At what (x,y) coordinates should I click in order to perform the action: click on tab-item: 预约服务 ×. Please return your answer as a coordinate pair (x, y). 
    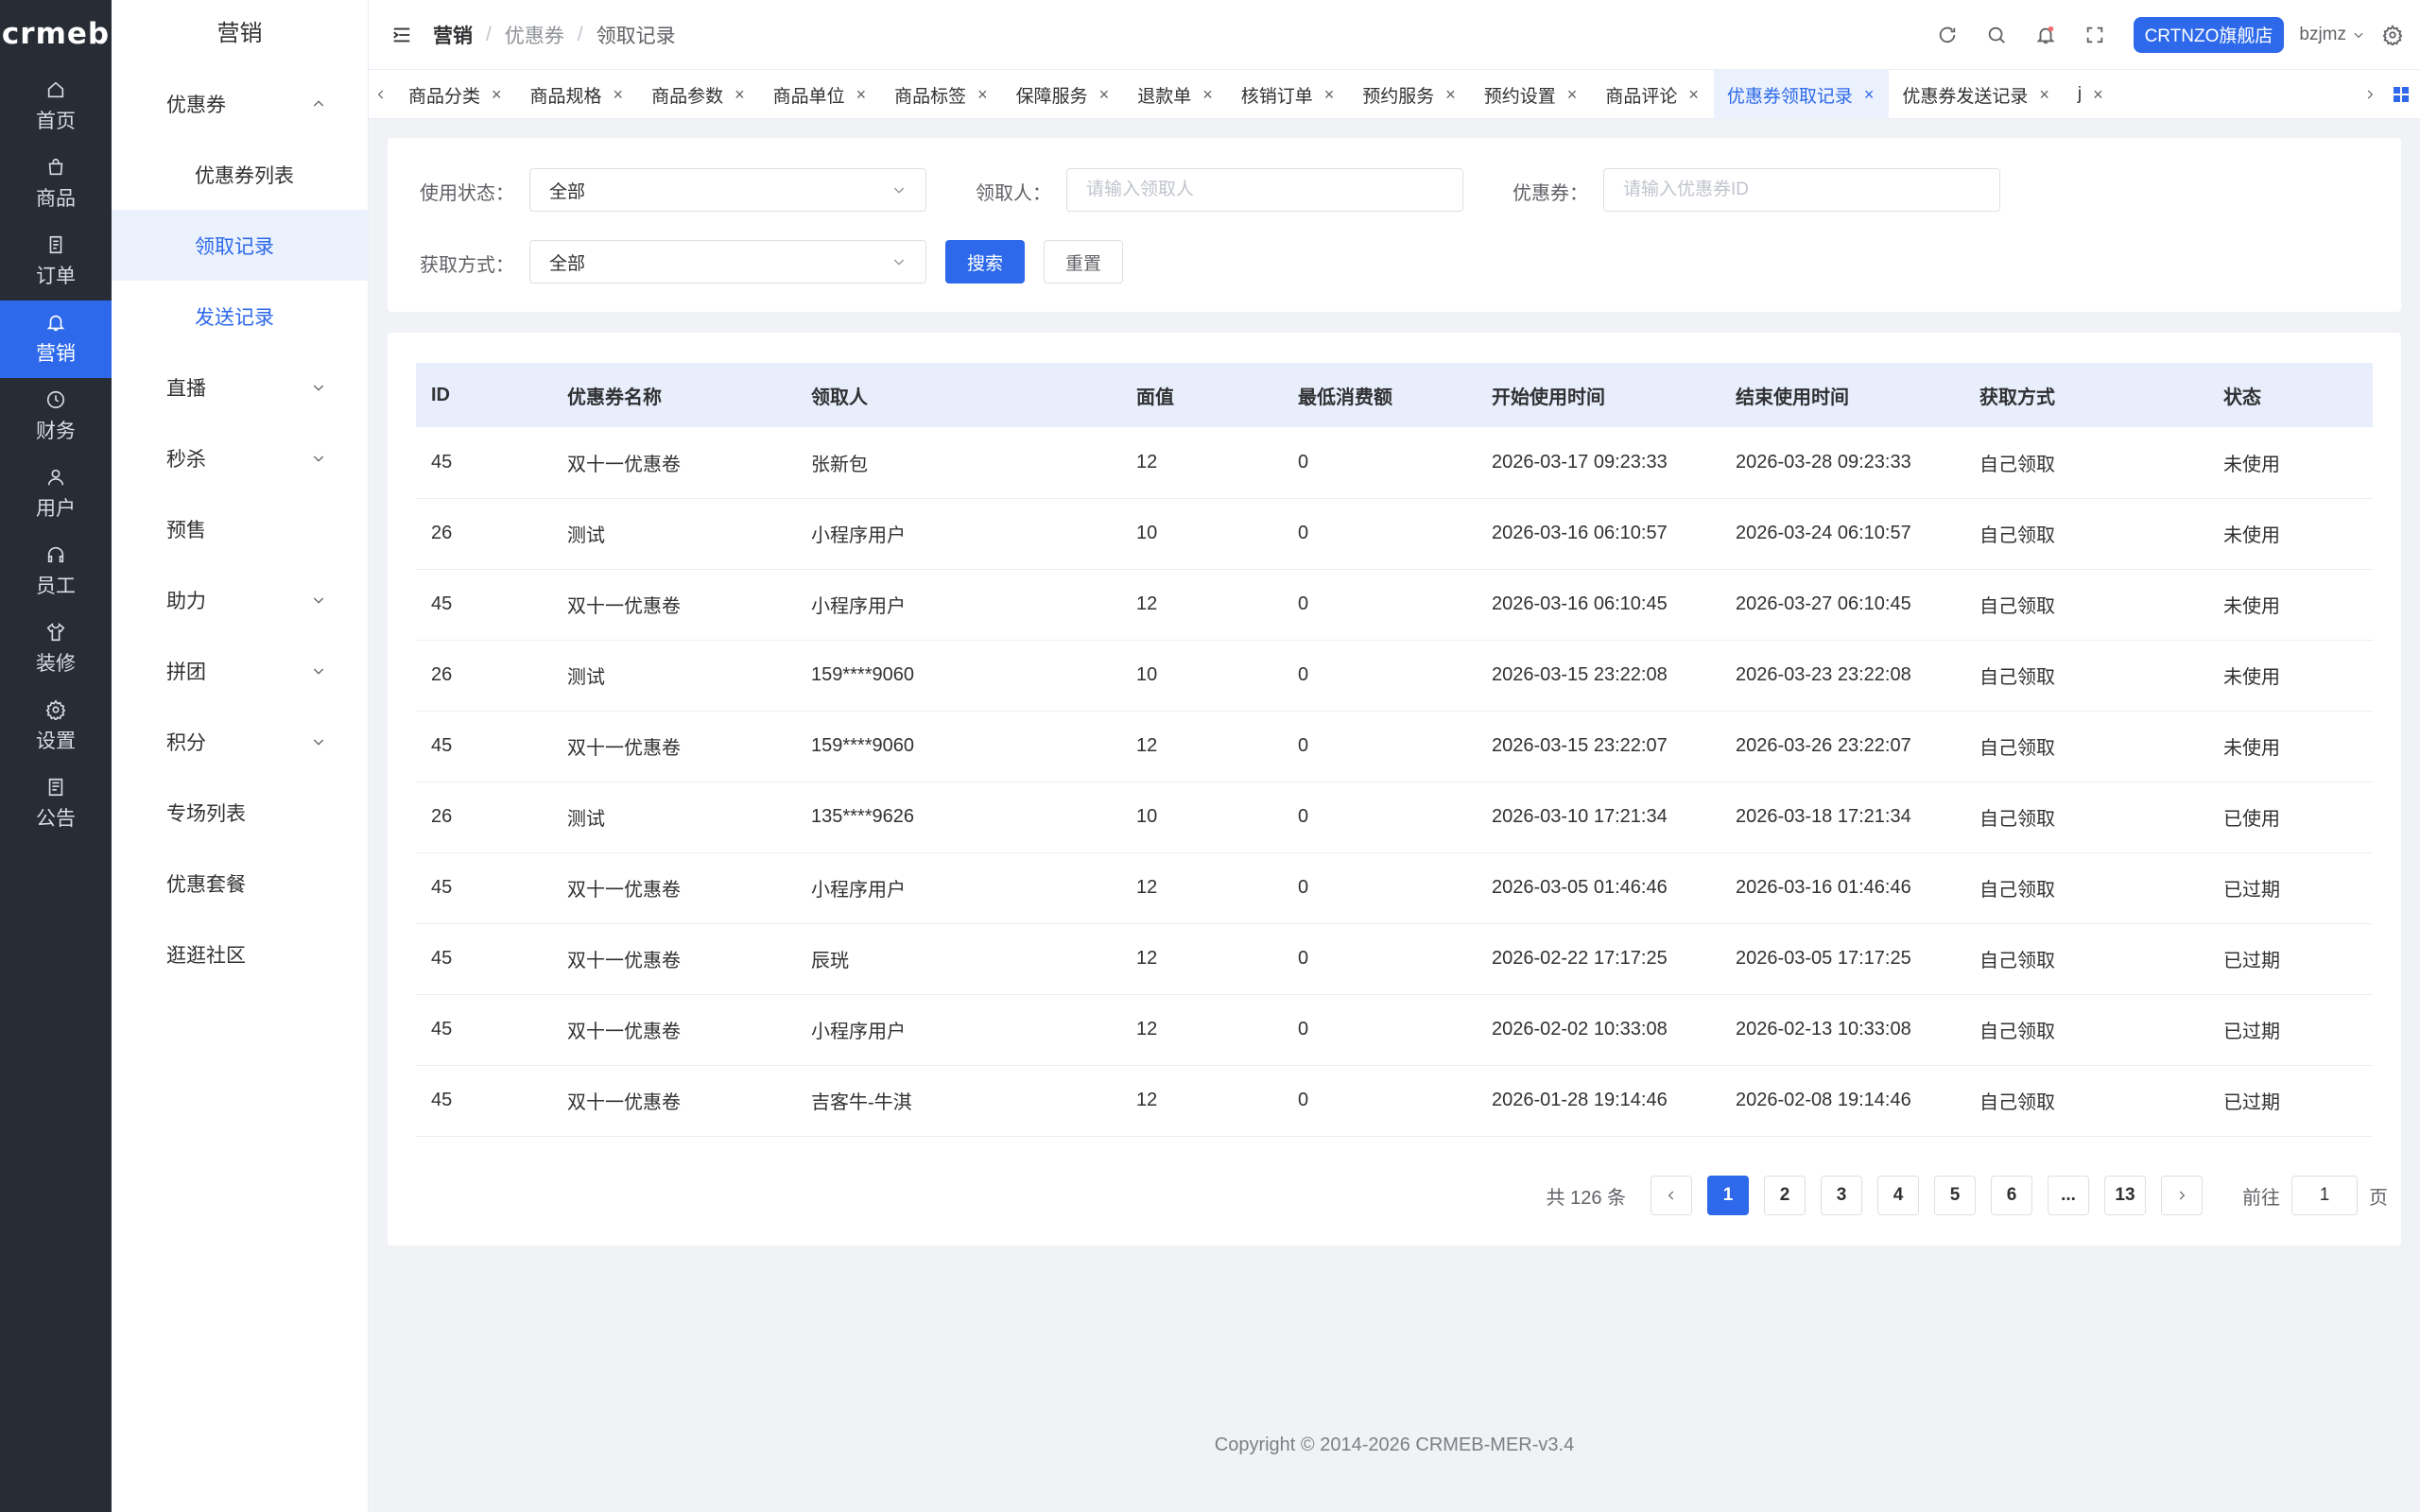
    Looking at the image, I should click on (1410, 94).